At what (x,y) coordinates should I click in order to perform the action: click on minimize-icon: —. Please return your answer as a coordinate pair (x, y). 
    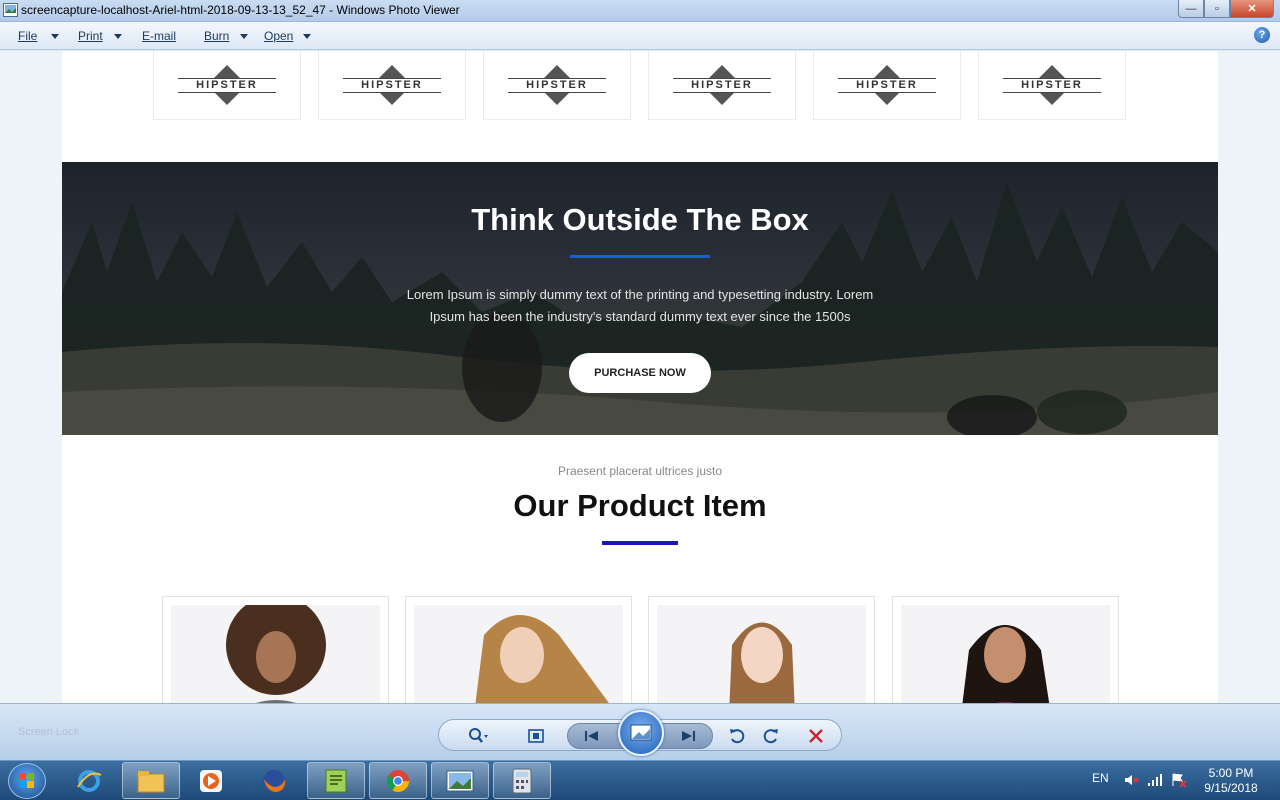
    Looking at the image, I should click on (1191, 8).